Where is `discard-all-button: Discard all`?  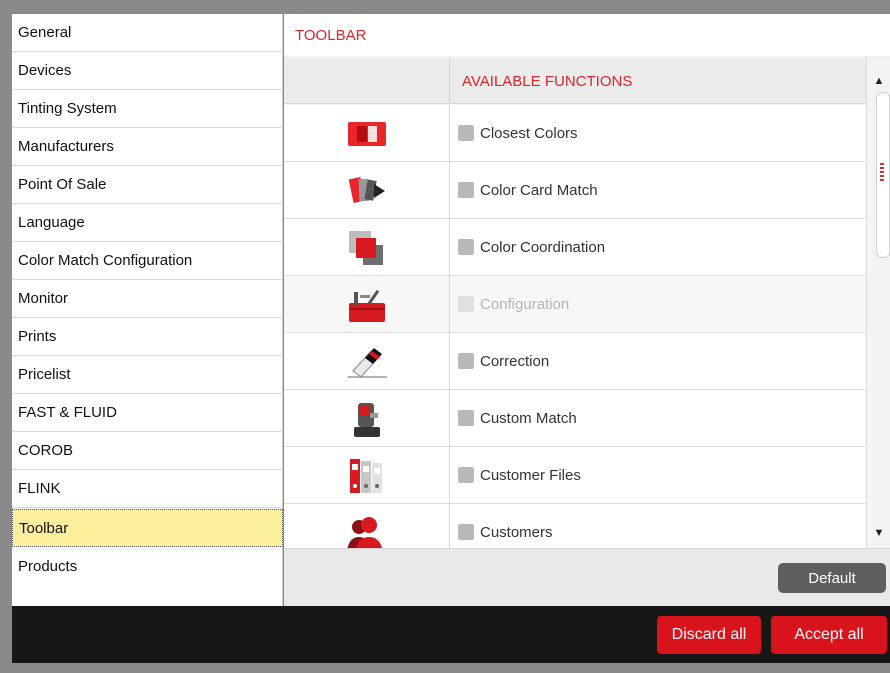 discard-all-button: Discard all is located at coordinates (709, 635).